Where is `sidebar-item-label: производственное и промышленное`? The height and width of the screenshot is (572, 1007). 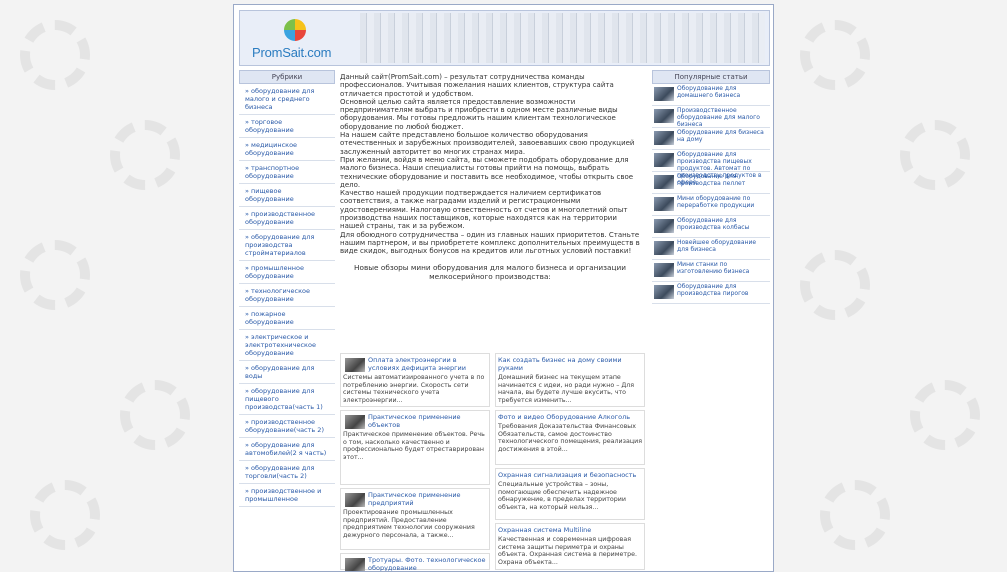
sidebar-item-label: производственное и промышленное is located at coordinates (283, 495).